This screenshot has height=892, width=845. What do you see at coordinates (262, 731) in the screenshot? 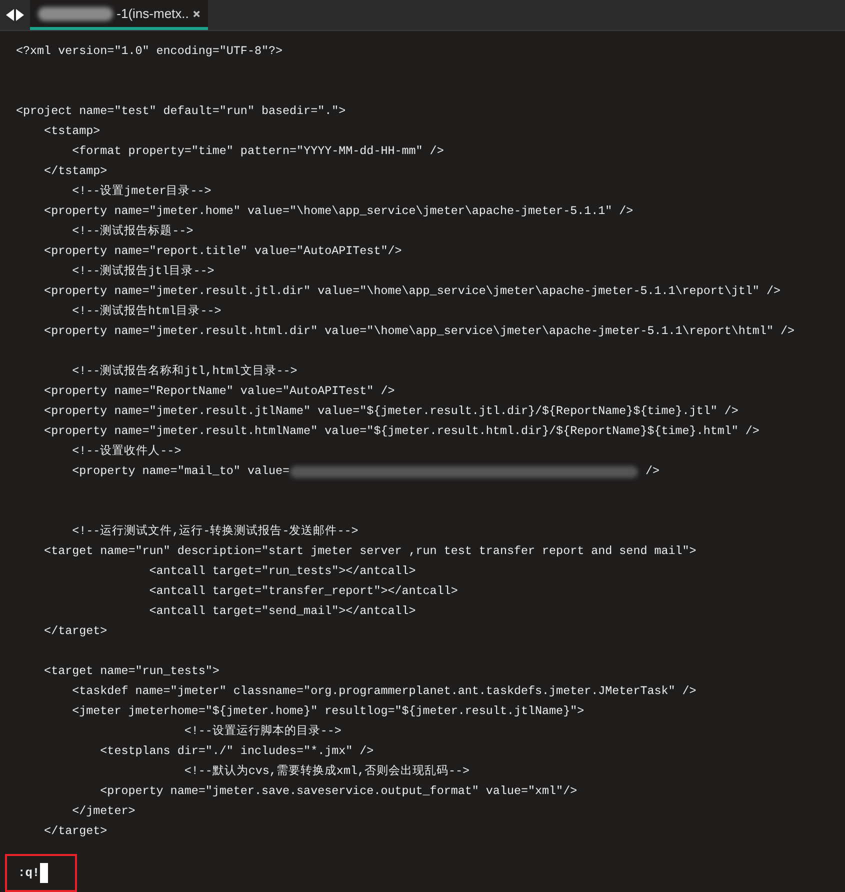
I see `code-line: <!--设置运行脚本的目录-->` at bounding box center [262, 731].